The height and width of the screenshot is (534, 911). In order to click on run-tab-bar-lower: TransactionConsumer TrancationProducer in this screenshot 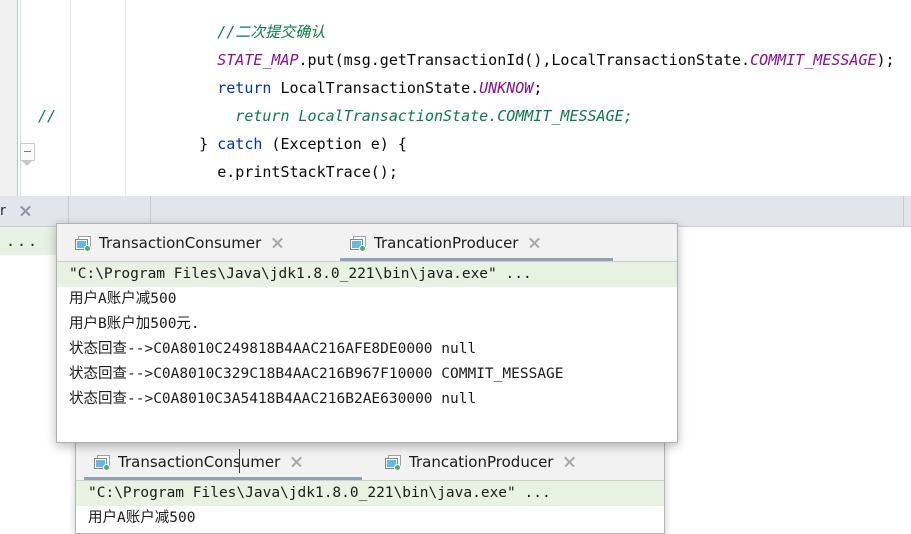, I will do `click(370, 462)`.